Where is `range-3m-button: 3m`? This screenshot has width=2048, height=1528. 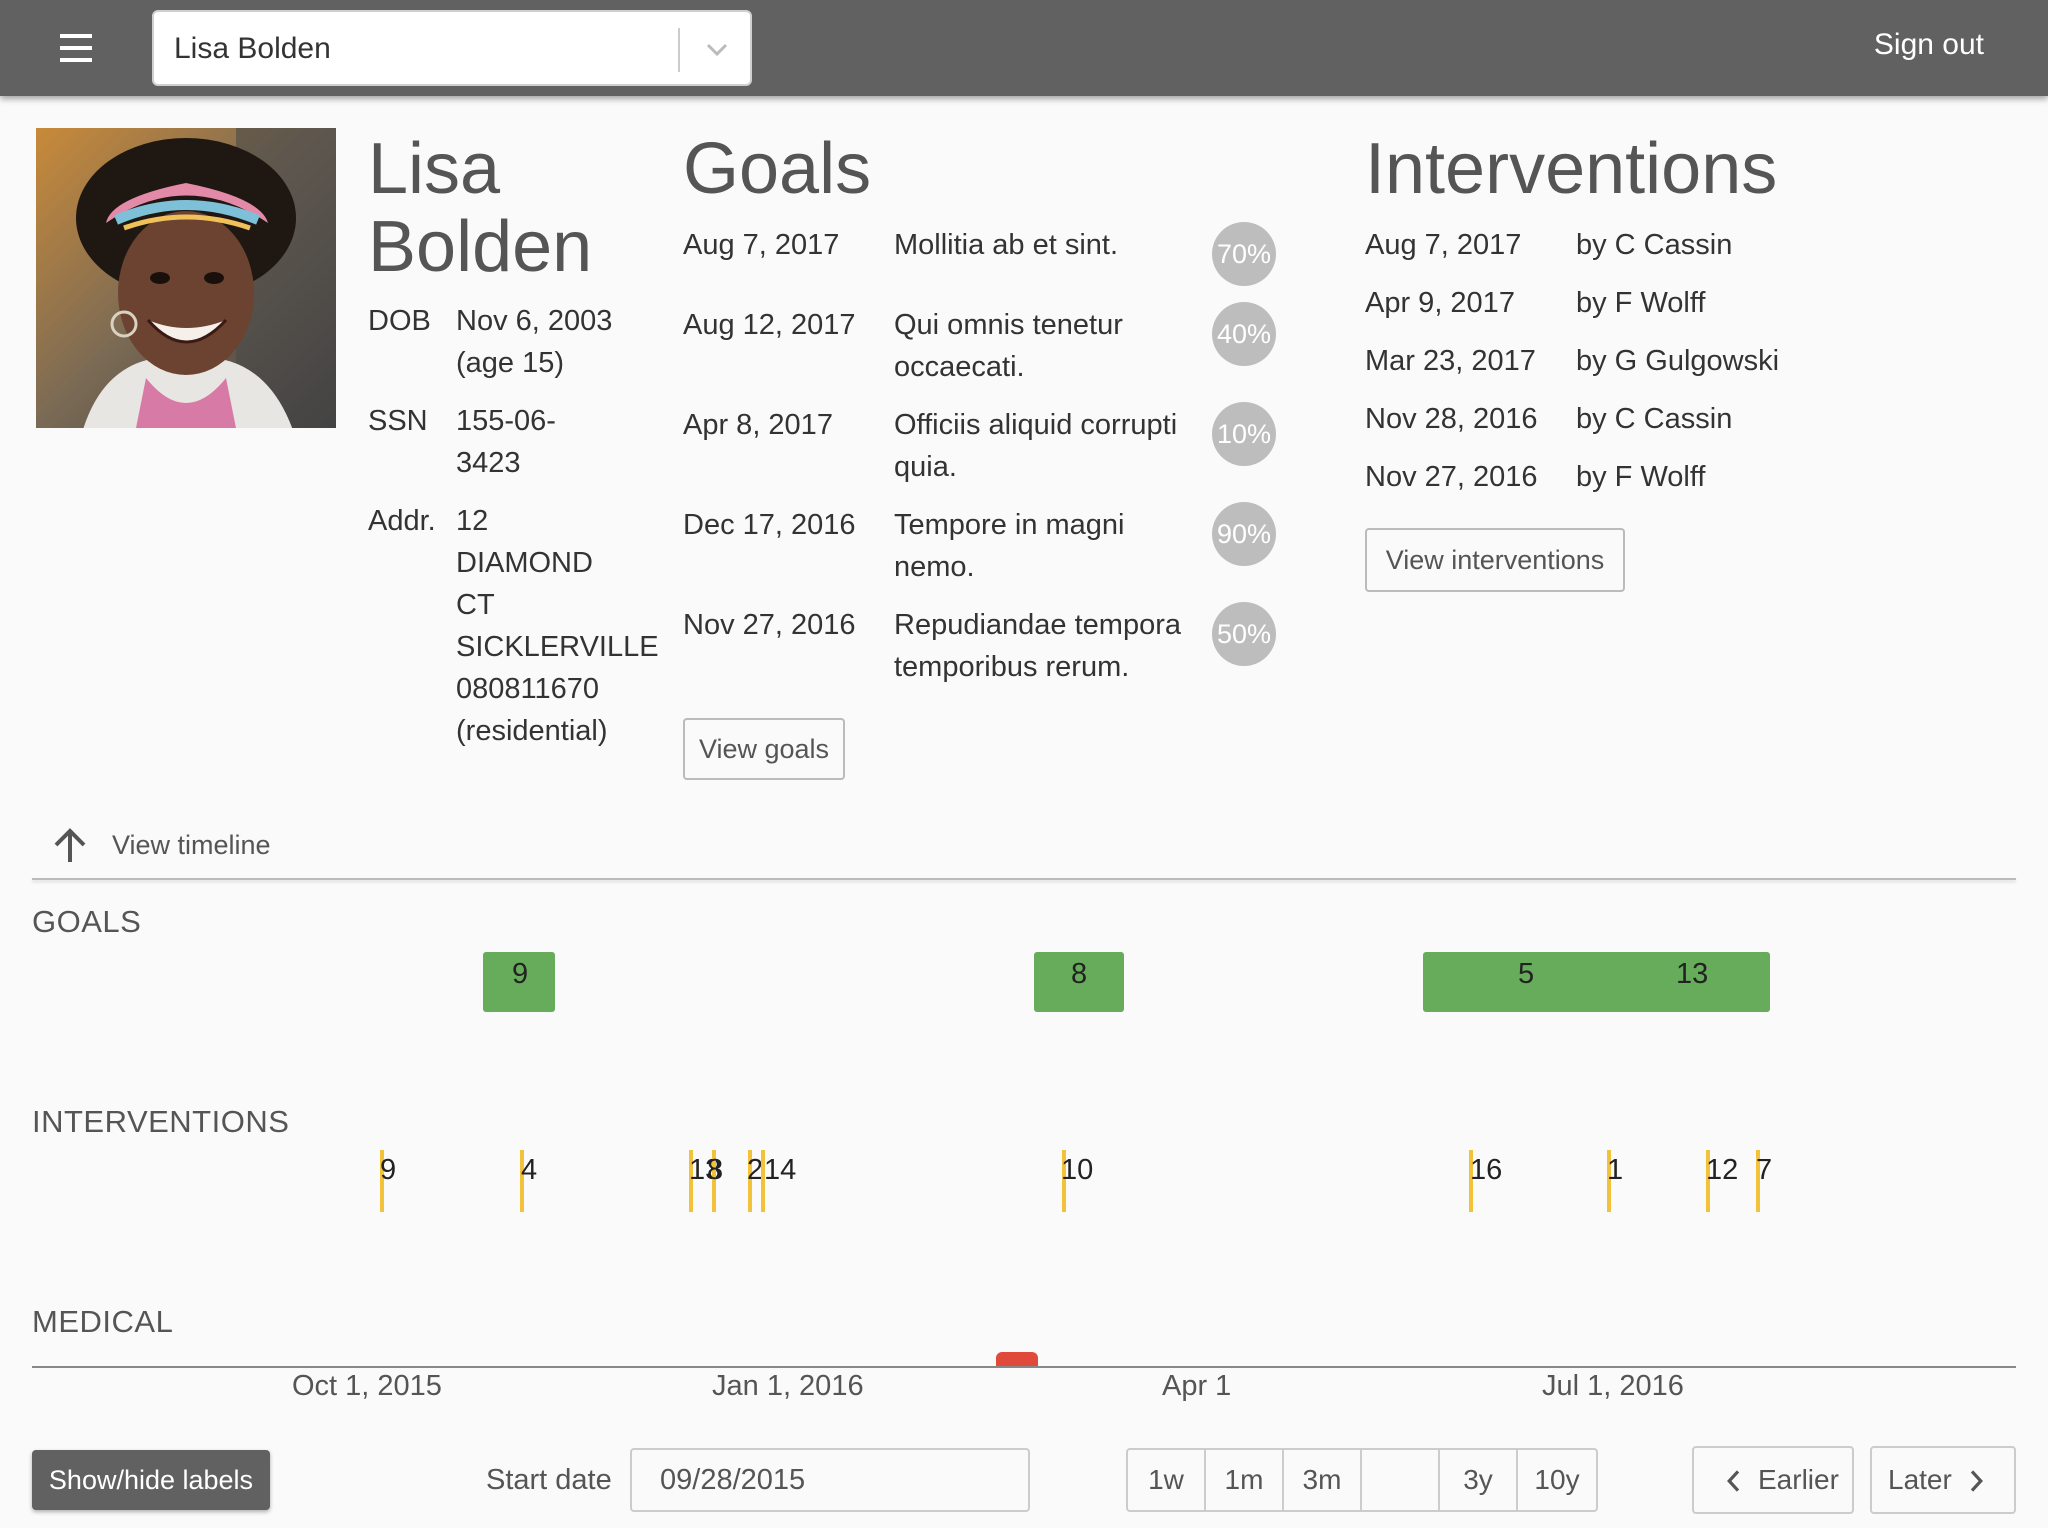
range-3m-button: 3m is located at coordinates (1323, 1480).